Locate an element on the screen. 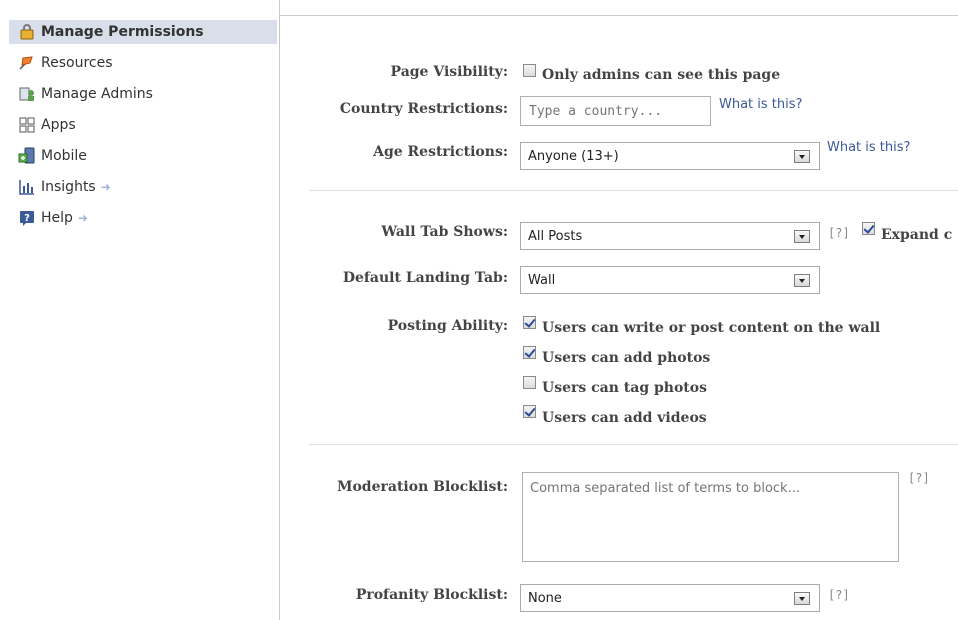 Image resolution: width=958 pixels, height=620 pixels. posting-tag-photos-label: Users can tag photos is located at coordinates (624, 388).